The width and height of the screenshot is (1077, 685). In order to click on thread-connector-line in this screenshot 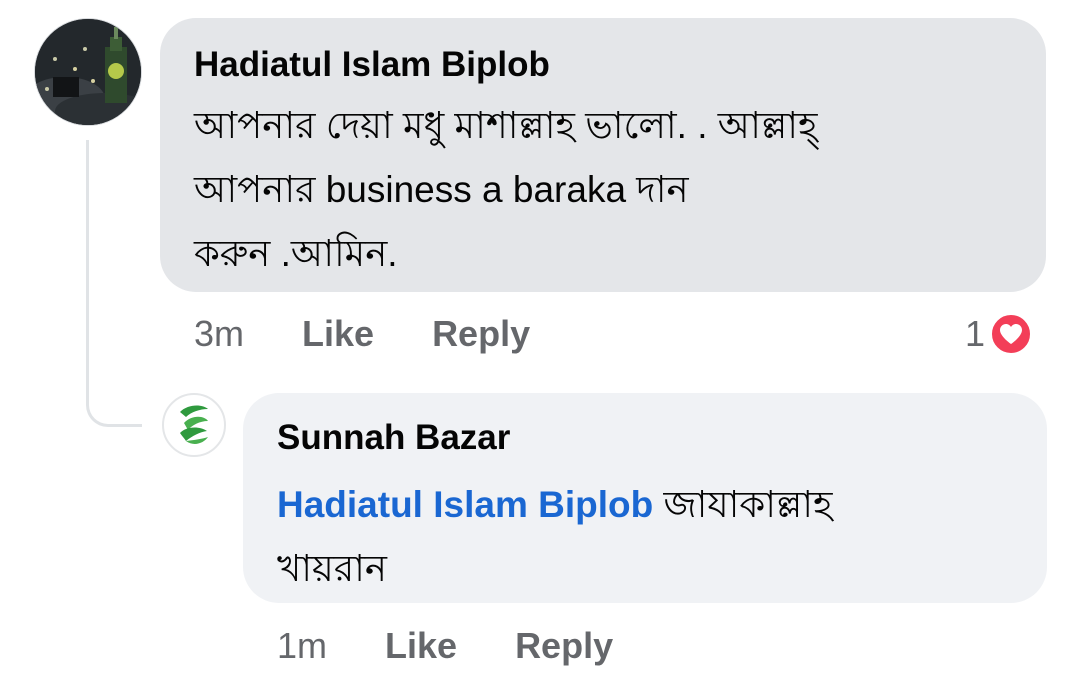, I will do `click(114, 283)`.